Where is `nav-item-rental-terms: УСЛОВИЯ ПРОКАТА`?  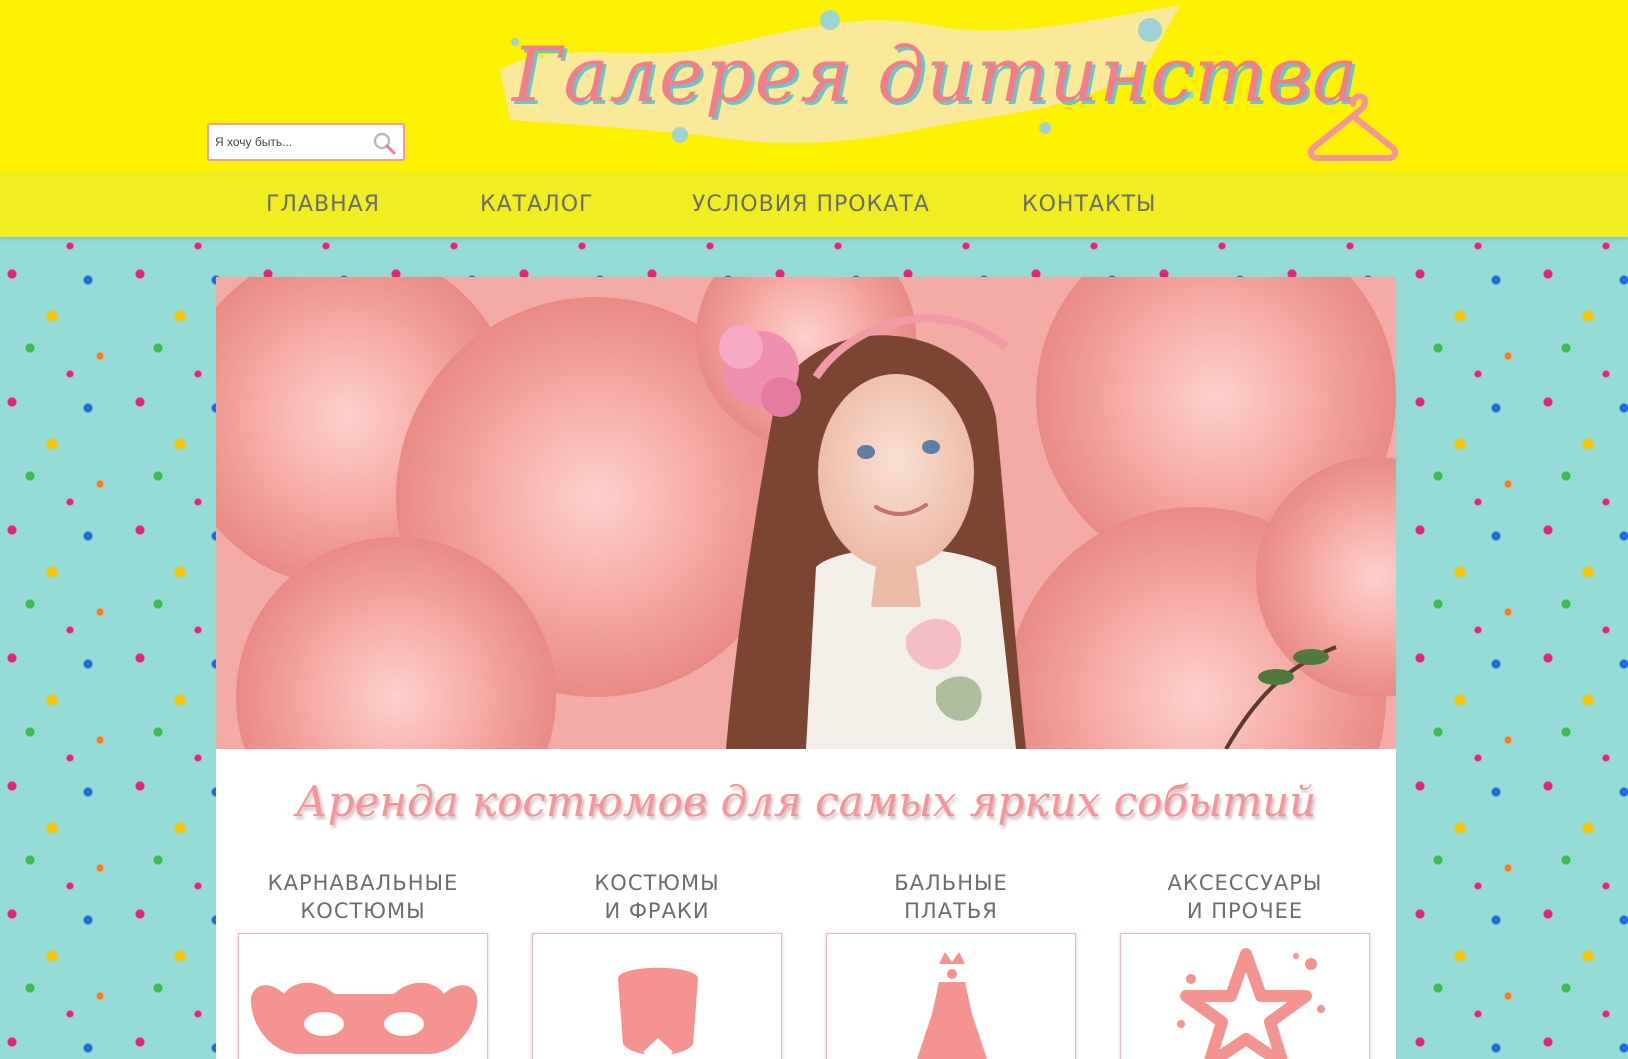 nav-item-rental-terms: УСЛОВИЯ ПРОКАТА is located at coordinates (811, 204).